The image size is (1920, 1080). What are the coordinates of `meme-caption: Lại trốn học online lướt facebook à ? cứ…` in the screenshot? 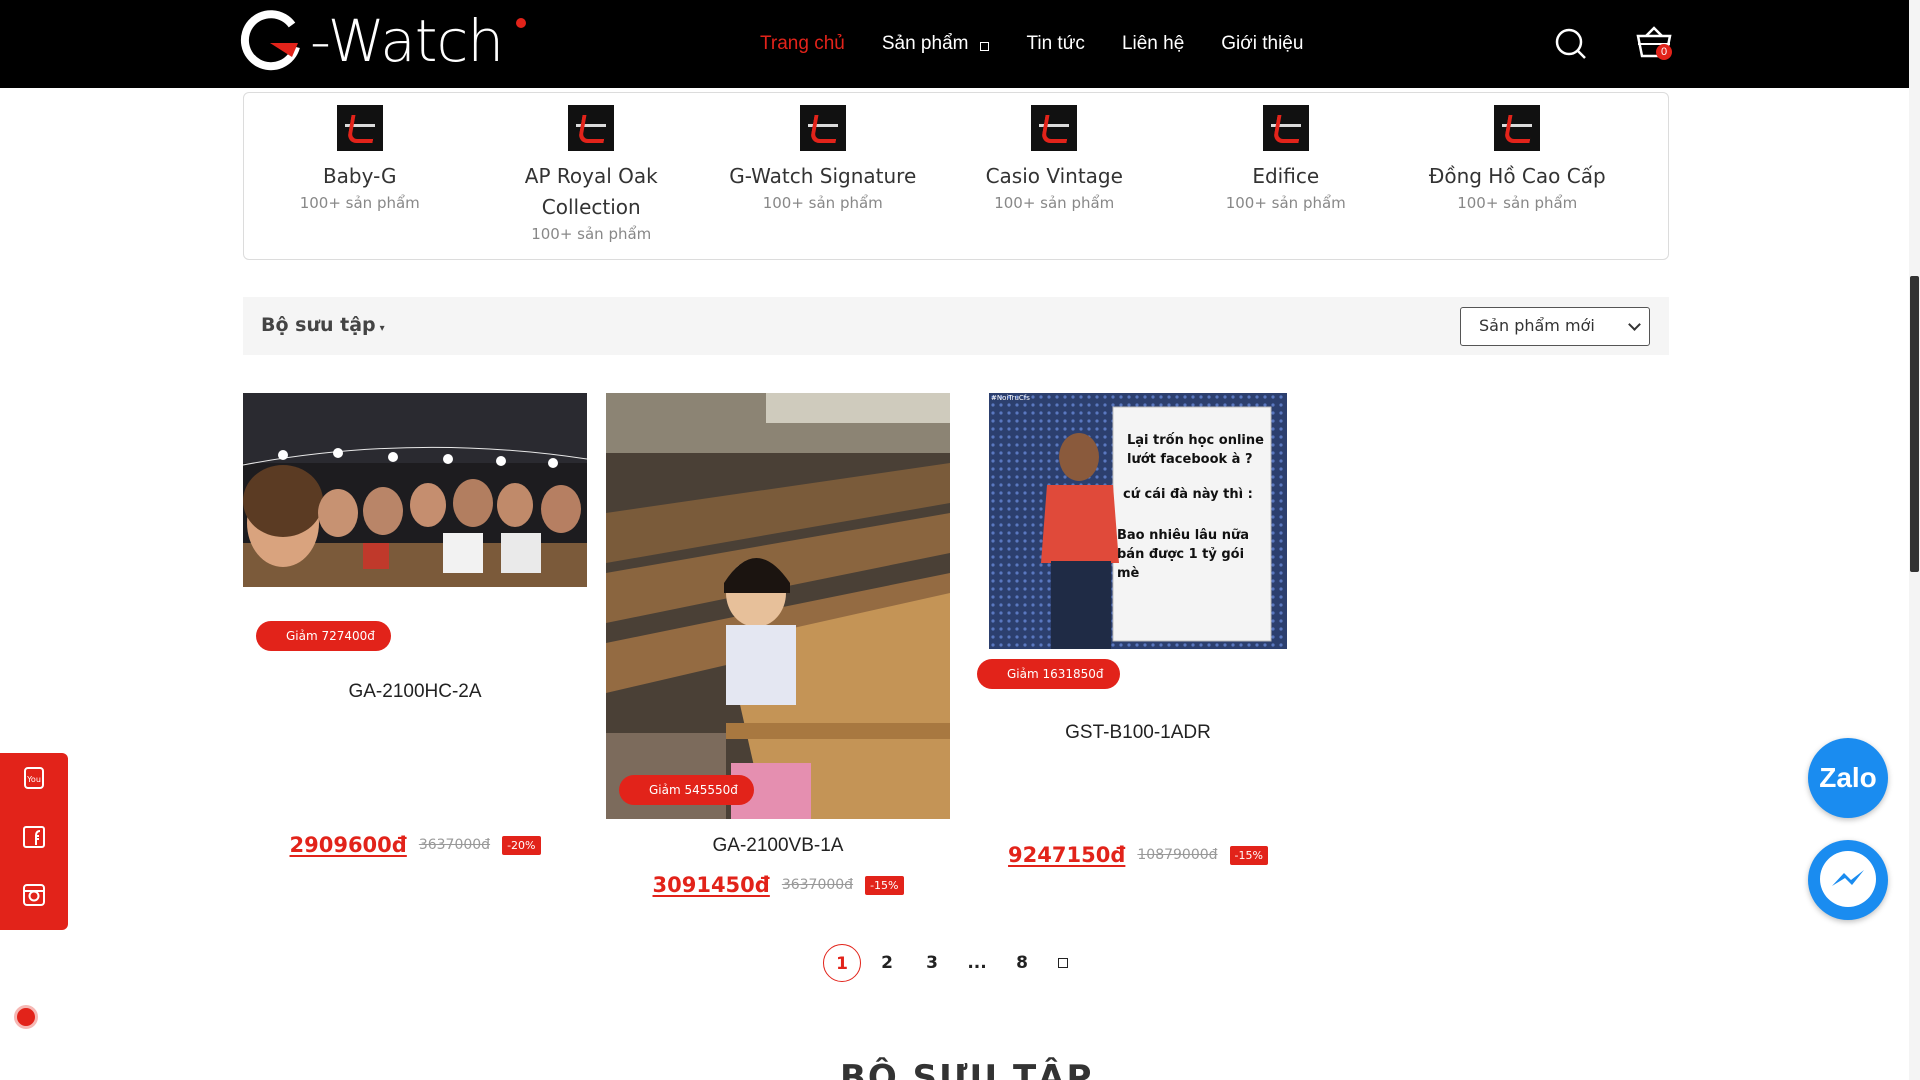 It's located at (1192, 507).